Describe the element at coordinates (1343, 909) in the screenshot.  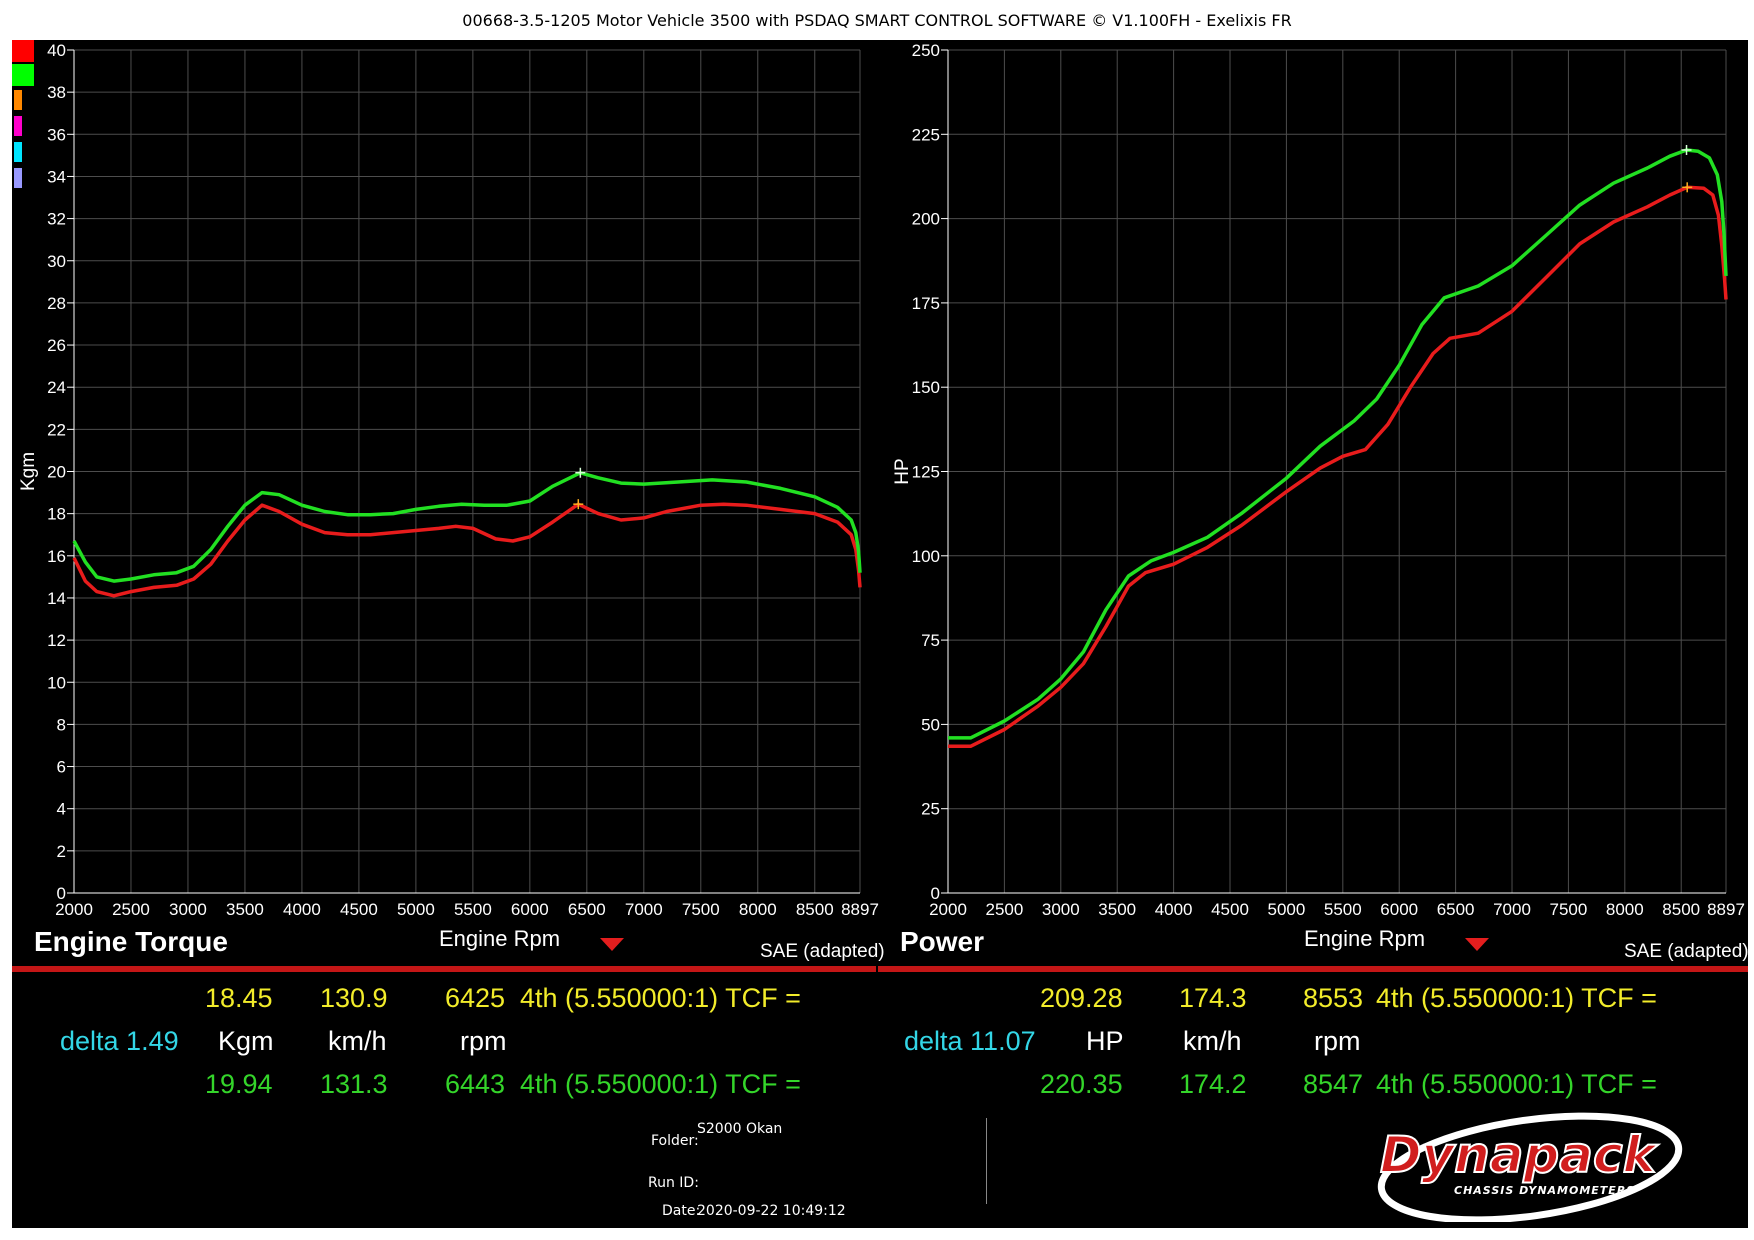
I see `power-xtick-label: 5500` at that location.